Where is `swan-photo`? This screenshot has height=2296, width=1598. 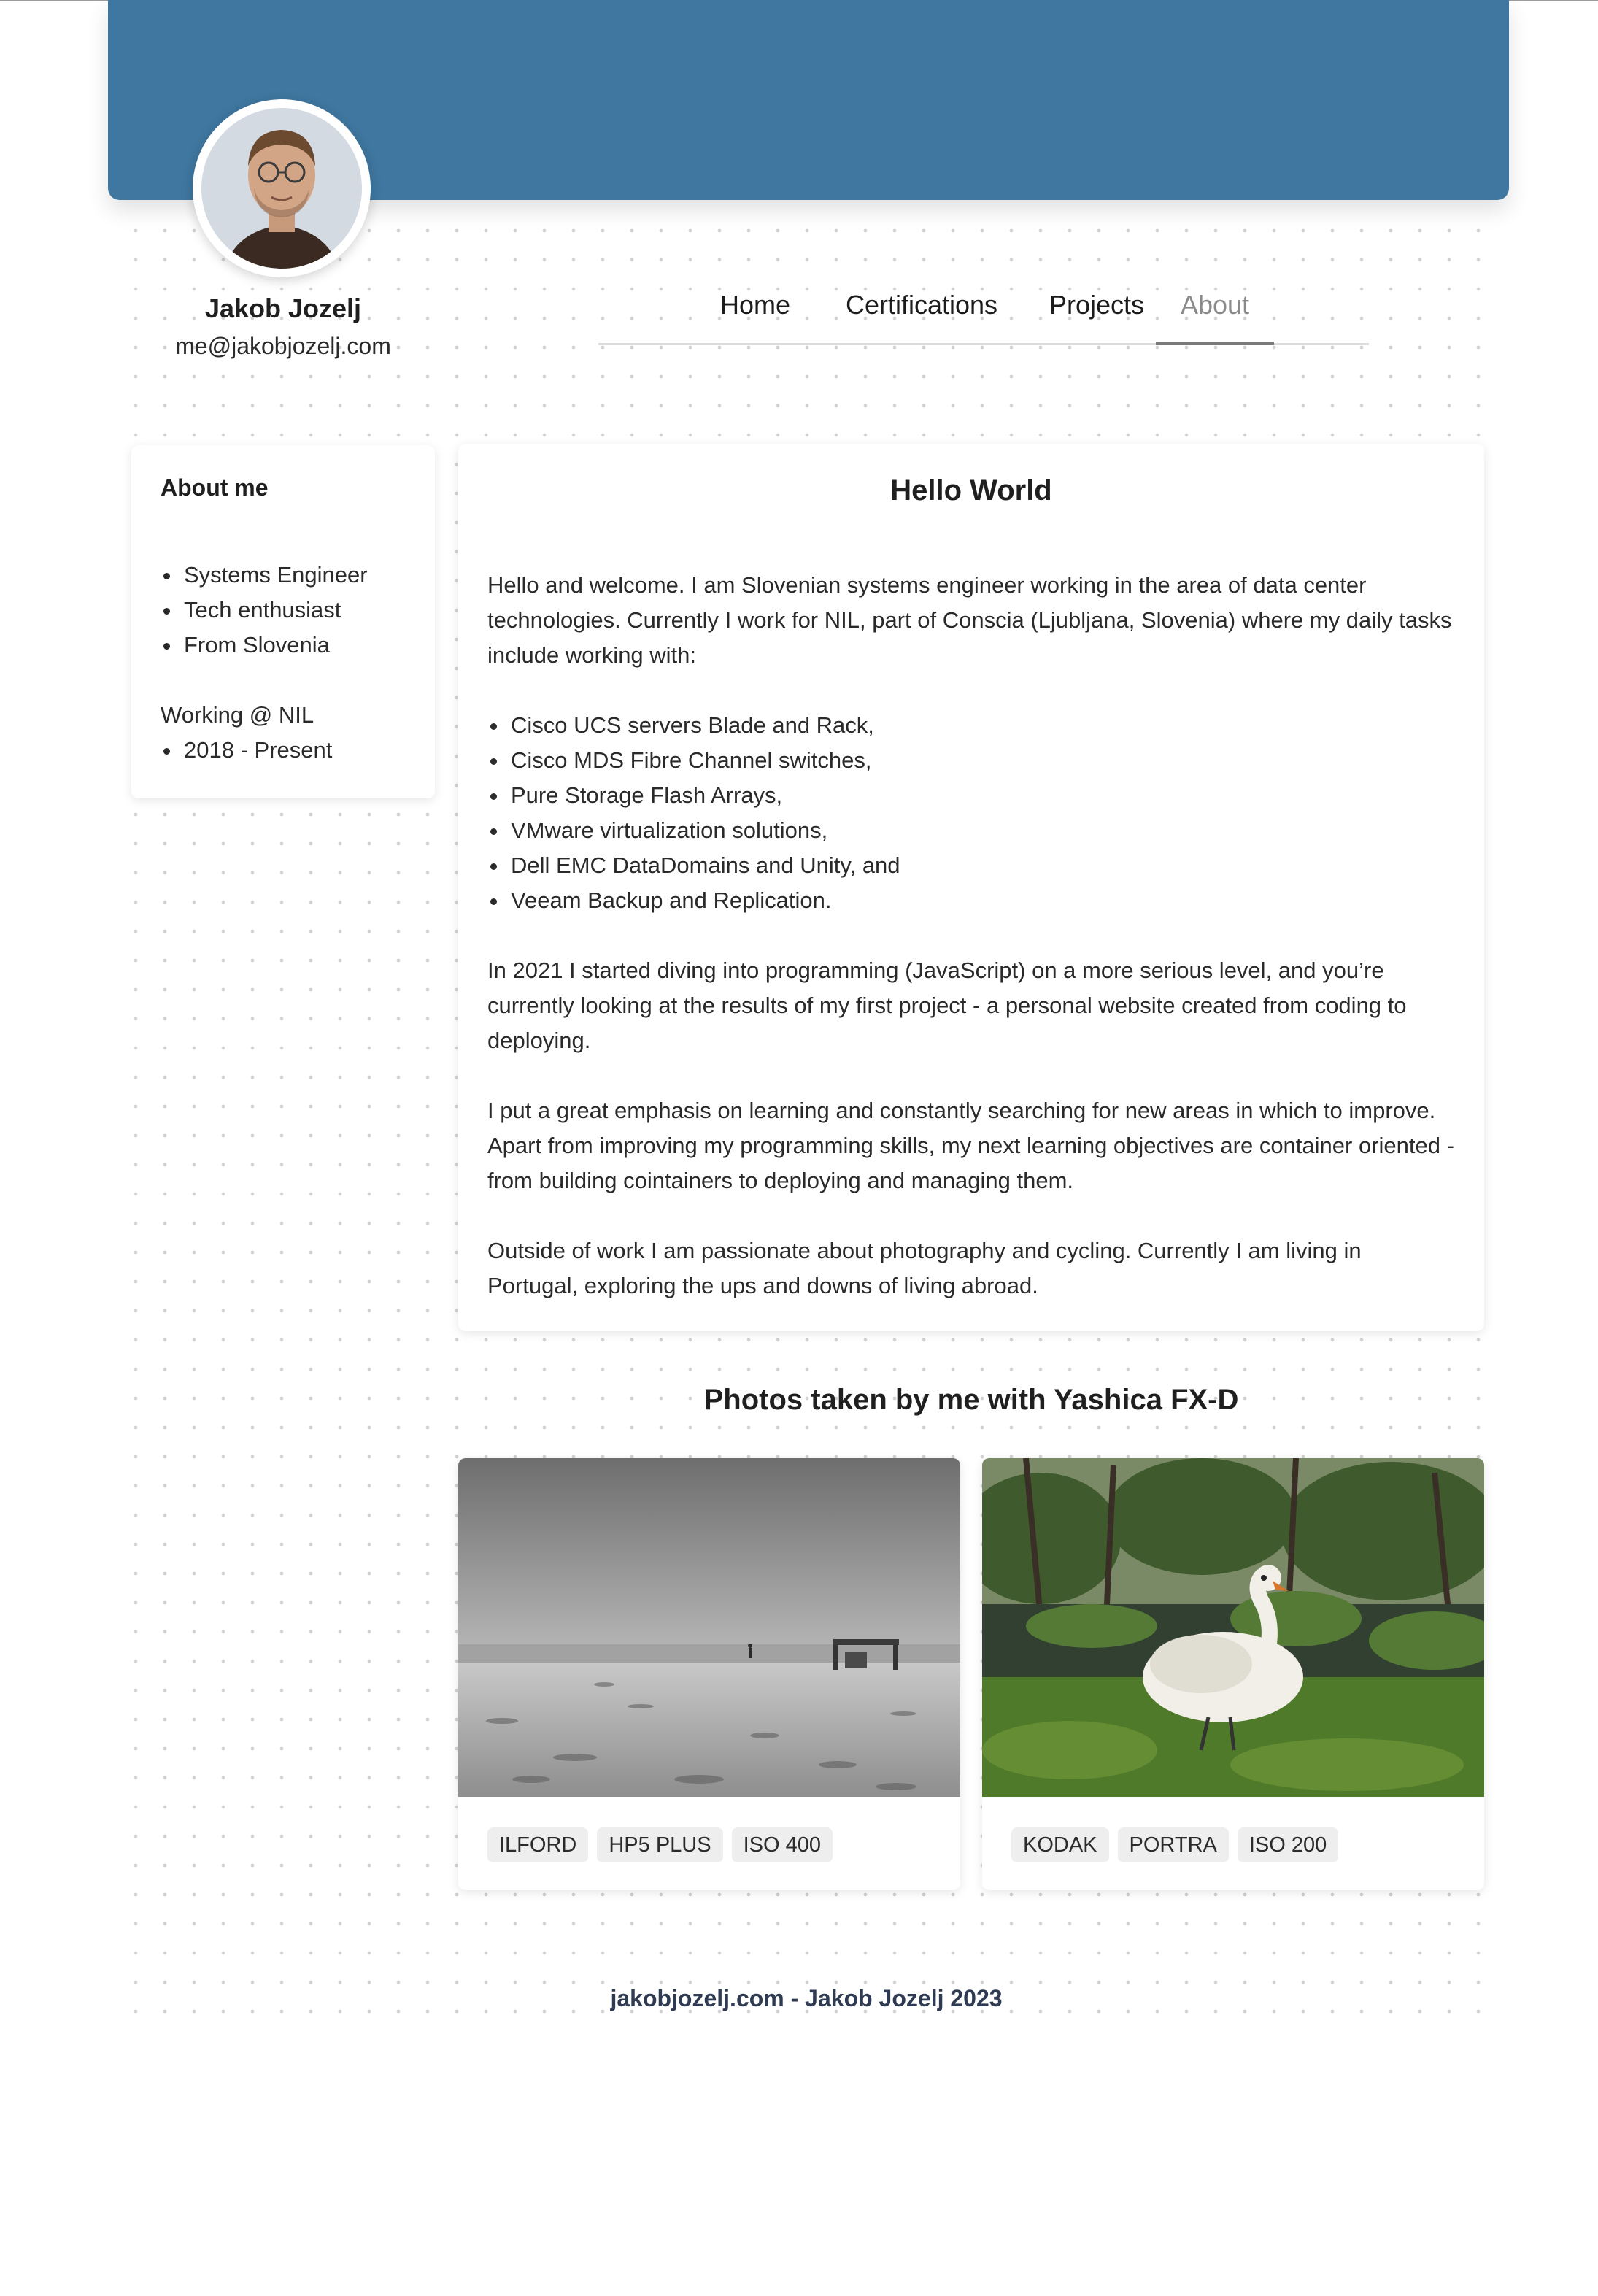 swan-photo is located at coordinates (1233, 1627).